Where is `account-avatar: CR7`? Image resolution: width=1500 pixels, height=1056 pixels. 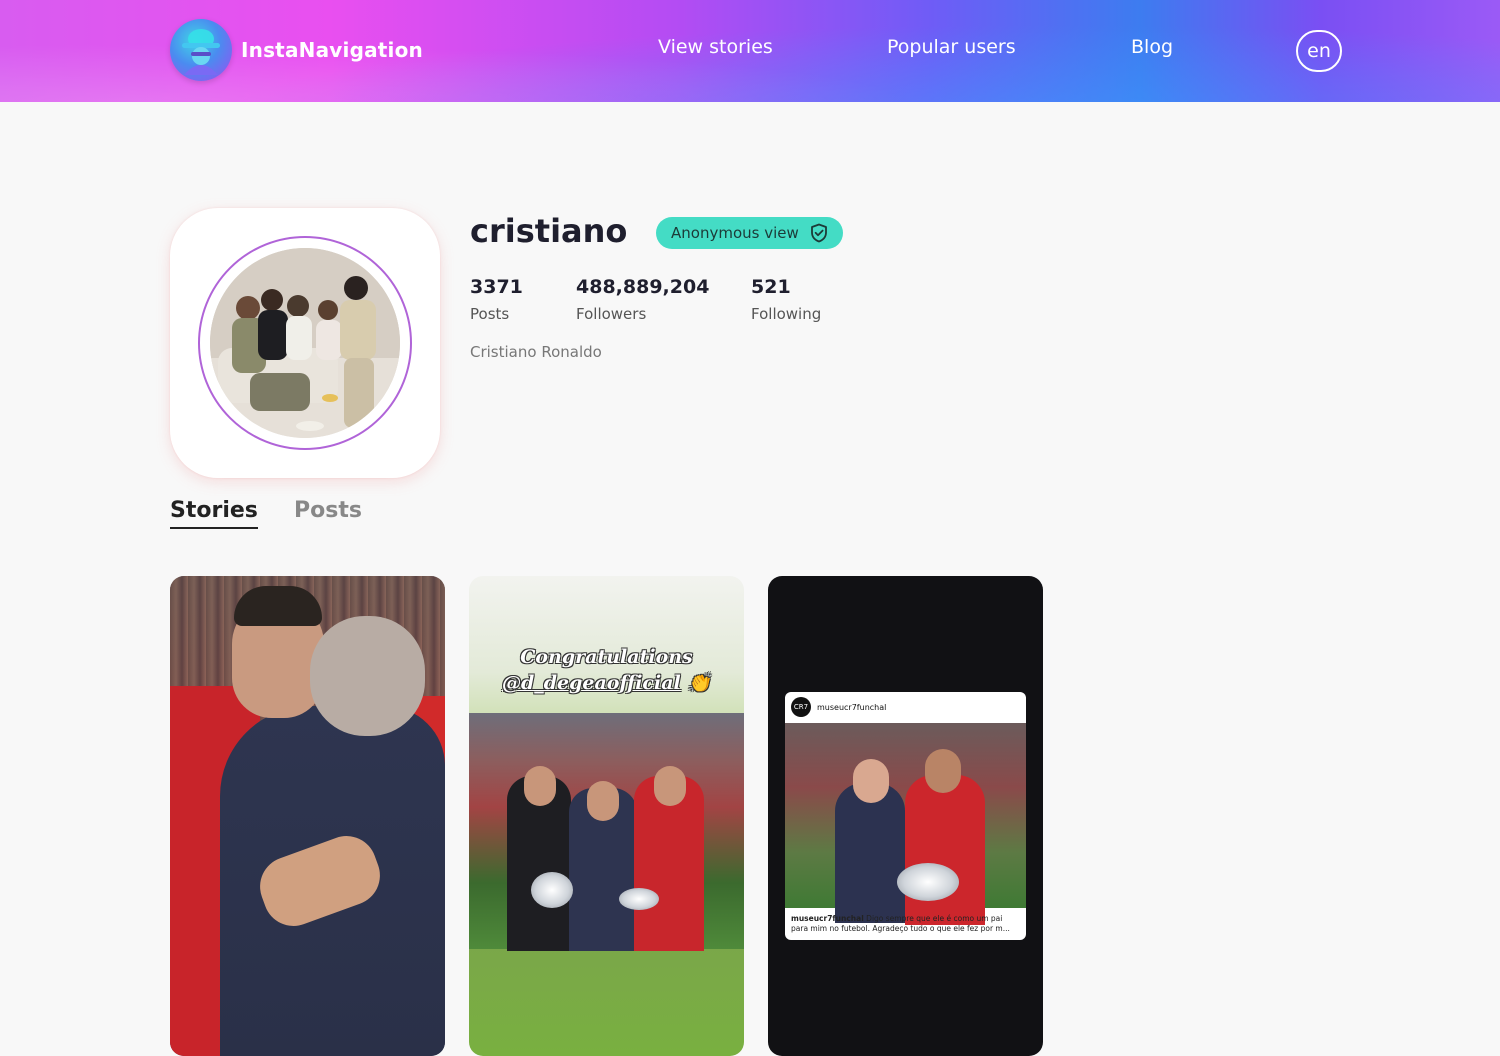
account-avatar: CR7 is located at coordinates (801, 707).